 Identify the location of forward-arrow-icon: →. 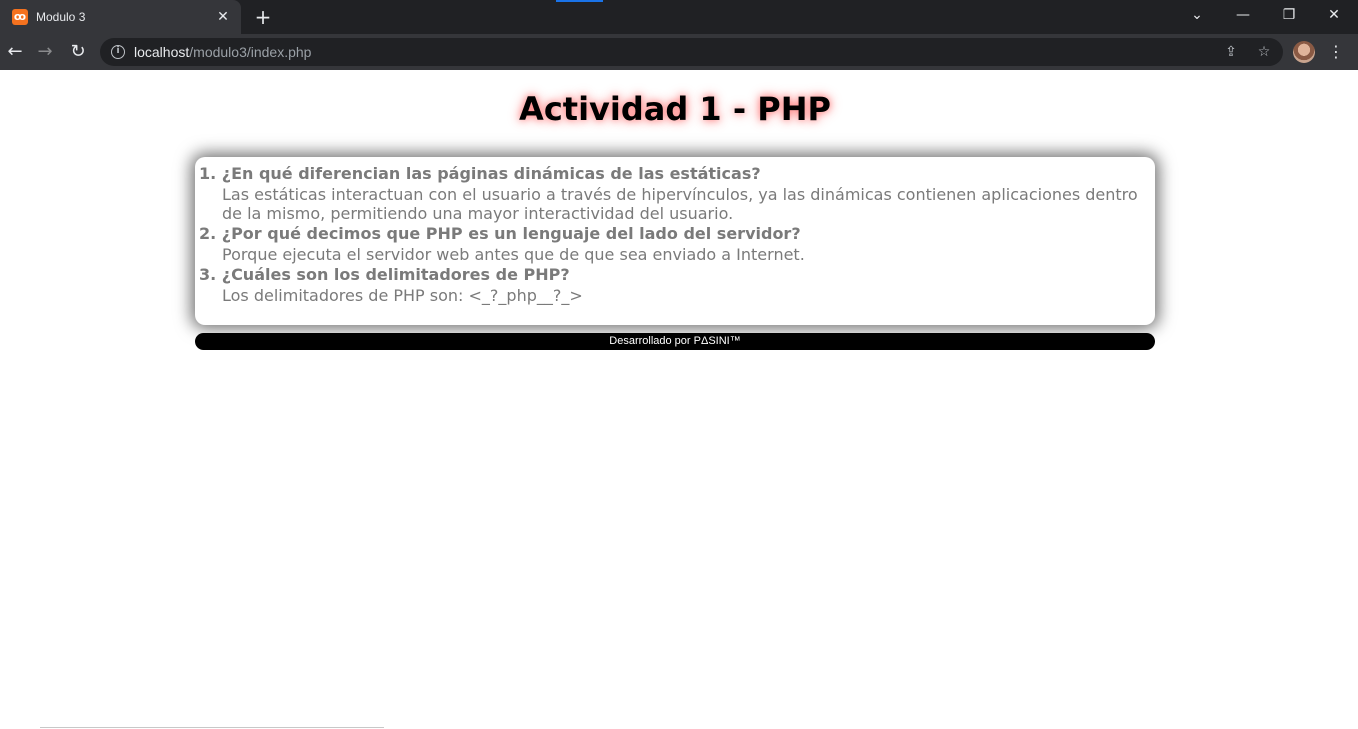
(45, 52).